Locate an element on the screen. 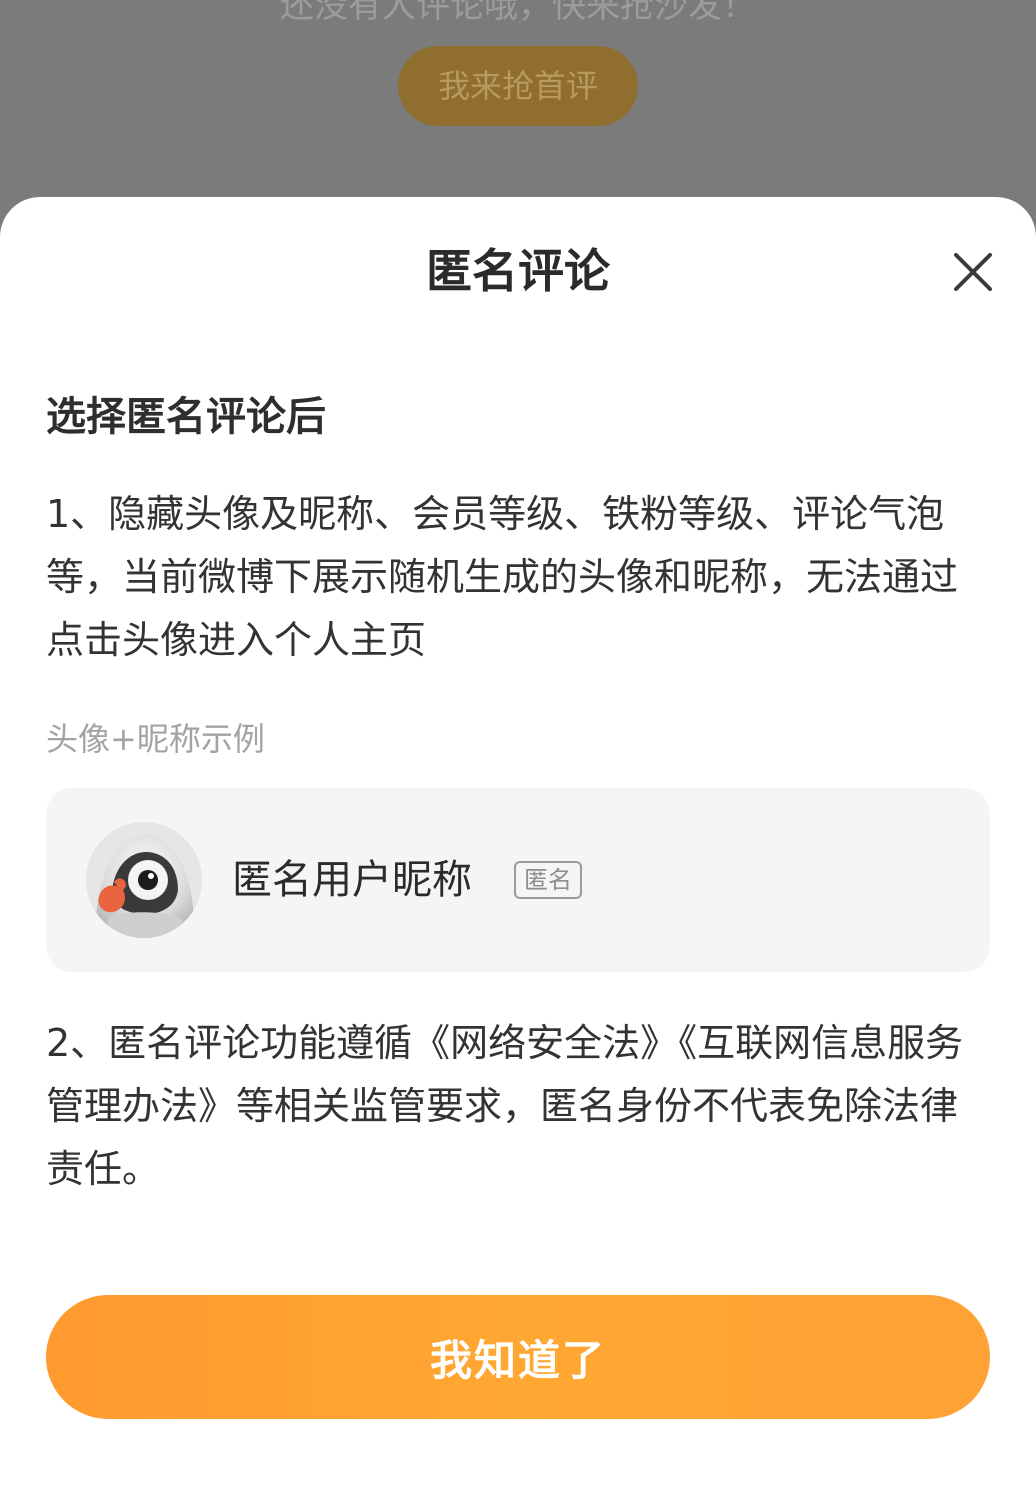  example-label: 头像+昵称示例 is located at coordinates (155, 739).